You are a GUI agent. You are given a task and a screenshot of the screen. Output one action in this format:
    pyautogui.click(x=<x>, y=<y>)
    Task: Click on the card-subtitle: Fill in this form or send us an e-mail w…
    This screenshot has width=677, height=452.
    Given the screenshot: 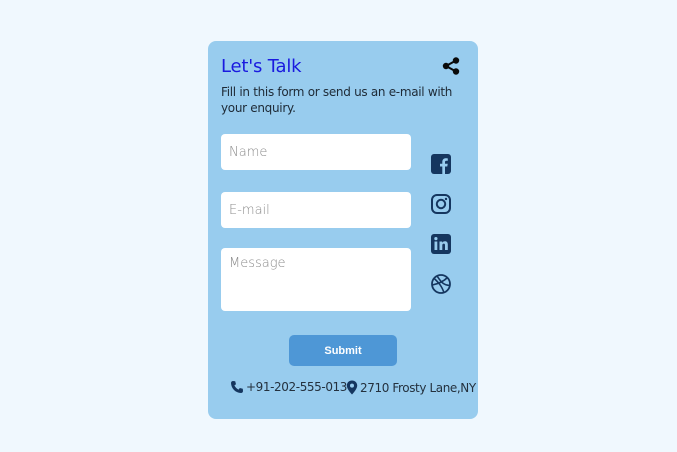 What is the action you would take?
    pyautogui.click(x=337, y=100)
    